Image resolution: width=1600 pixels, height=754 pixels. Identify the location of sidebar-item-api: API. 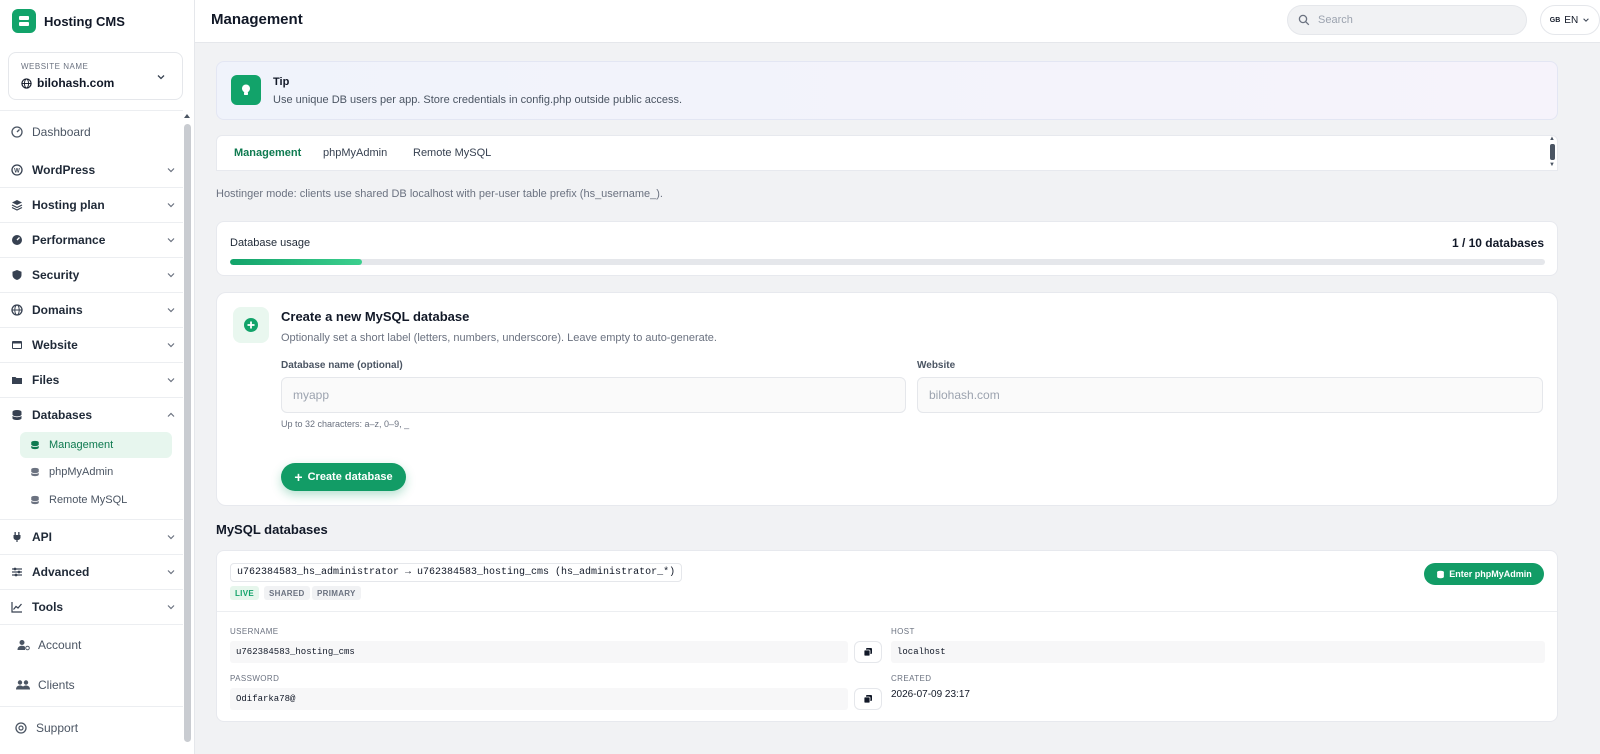
(92, 537).